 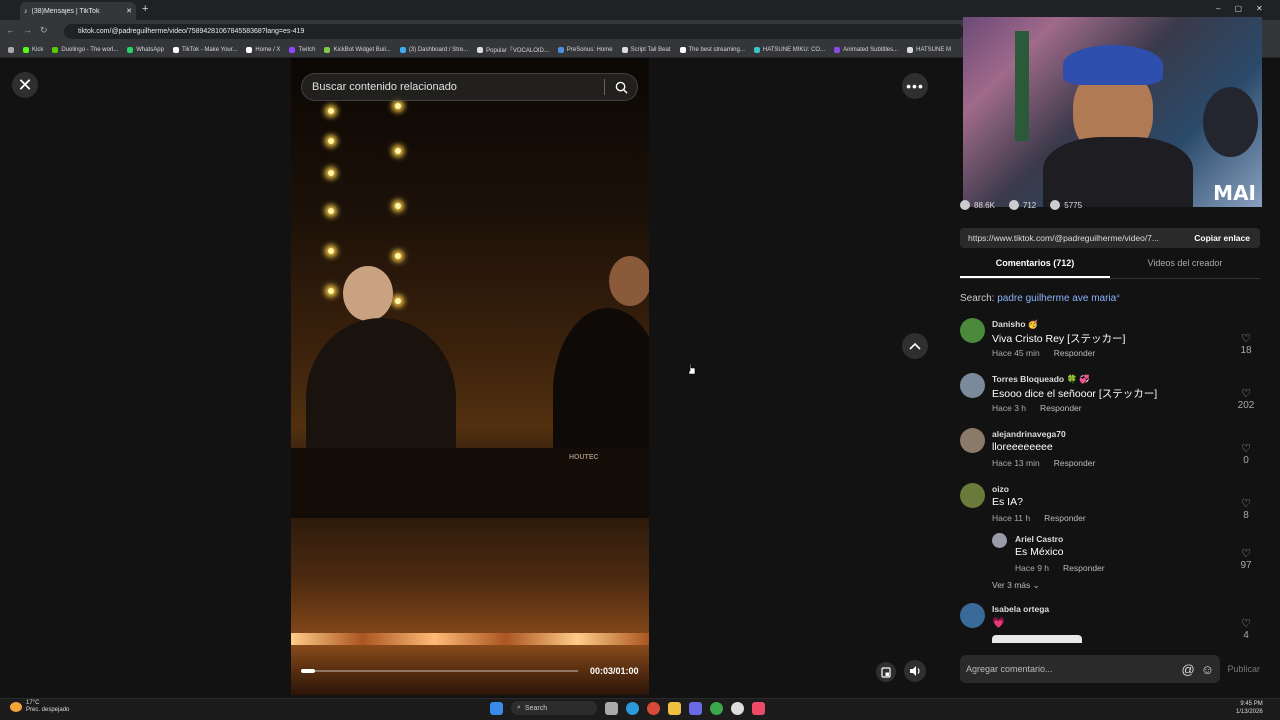 What do you see at coordinates (1246, 630) in the screenshot?
I see `comment-like: ♡ 4` at bounding box center [1246, 630].